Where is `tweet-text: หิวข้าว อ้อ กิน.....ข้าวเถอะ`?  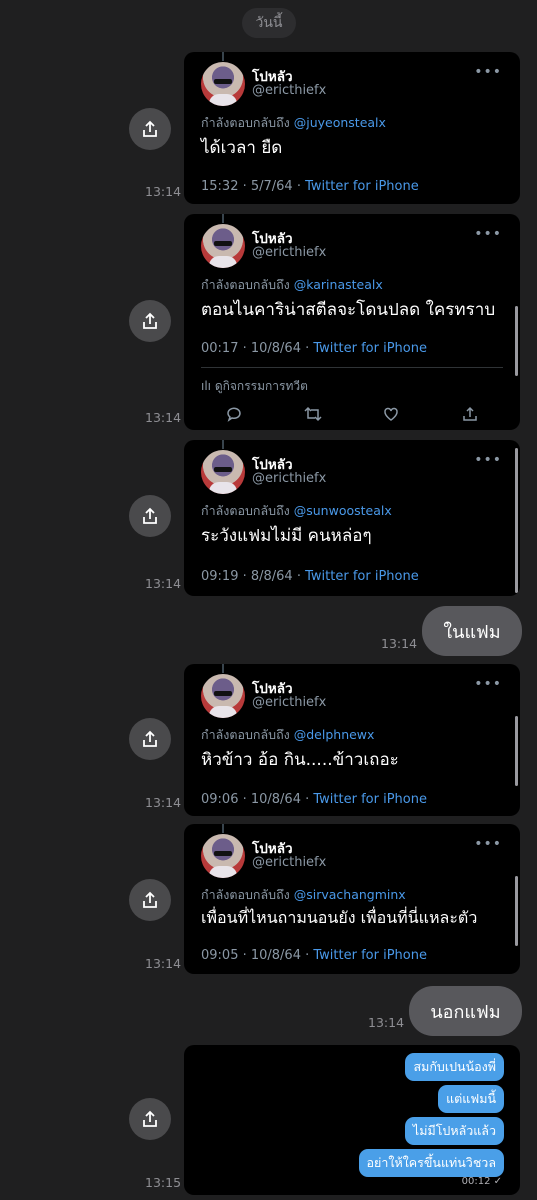 tweet-text: หิวข้าว อ้อ กิน.....ข้าวเถอะ is located at coordinates (300, 760).